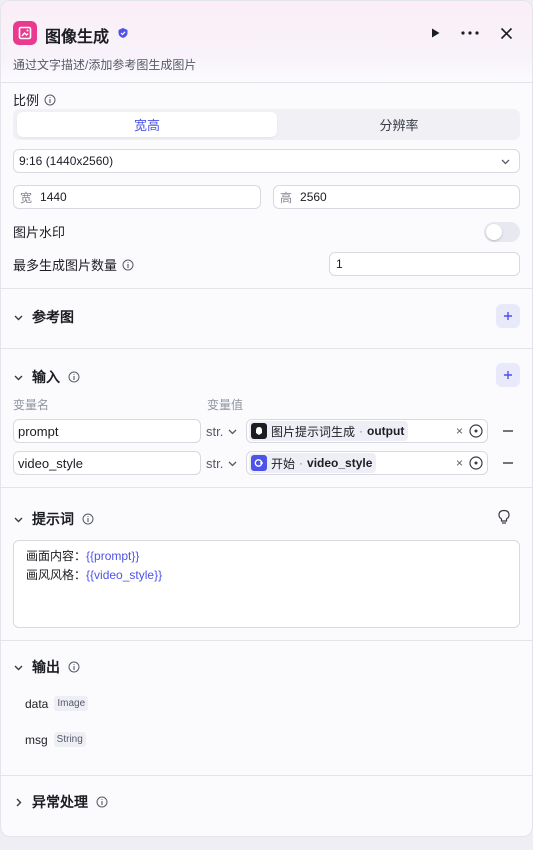  Describe the element at coordinates (266, 584) in the screenshot. I see `prompt-editor: 画面内容：{{prompt}} 画风风格：{{video_style}}` at that location.